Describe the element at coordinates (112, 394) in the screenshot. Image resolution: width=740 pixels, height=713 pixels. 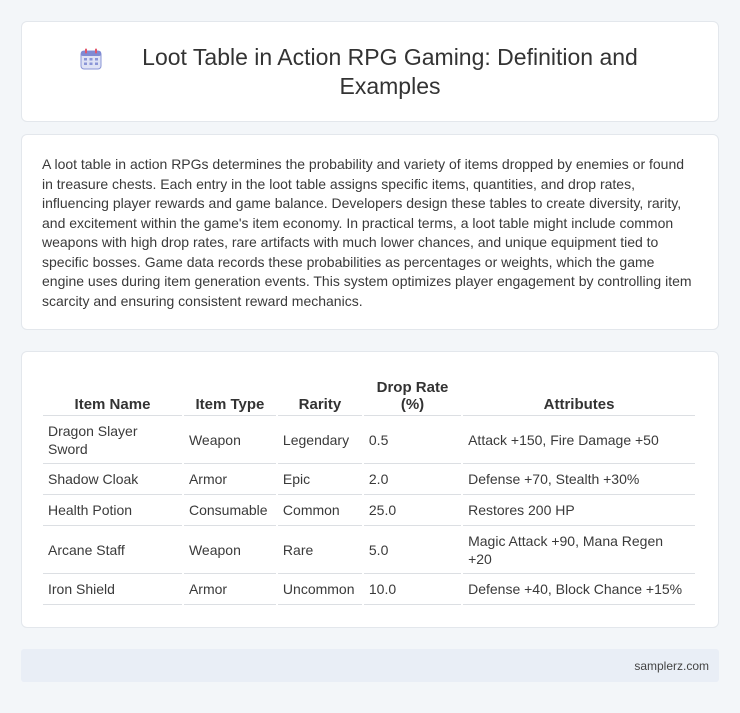
I see `header-item-name: Item Name` at that location.